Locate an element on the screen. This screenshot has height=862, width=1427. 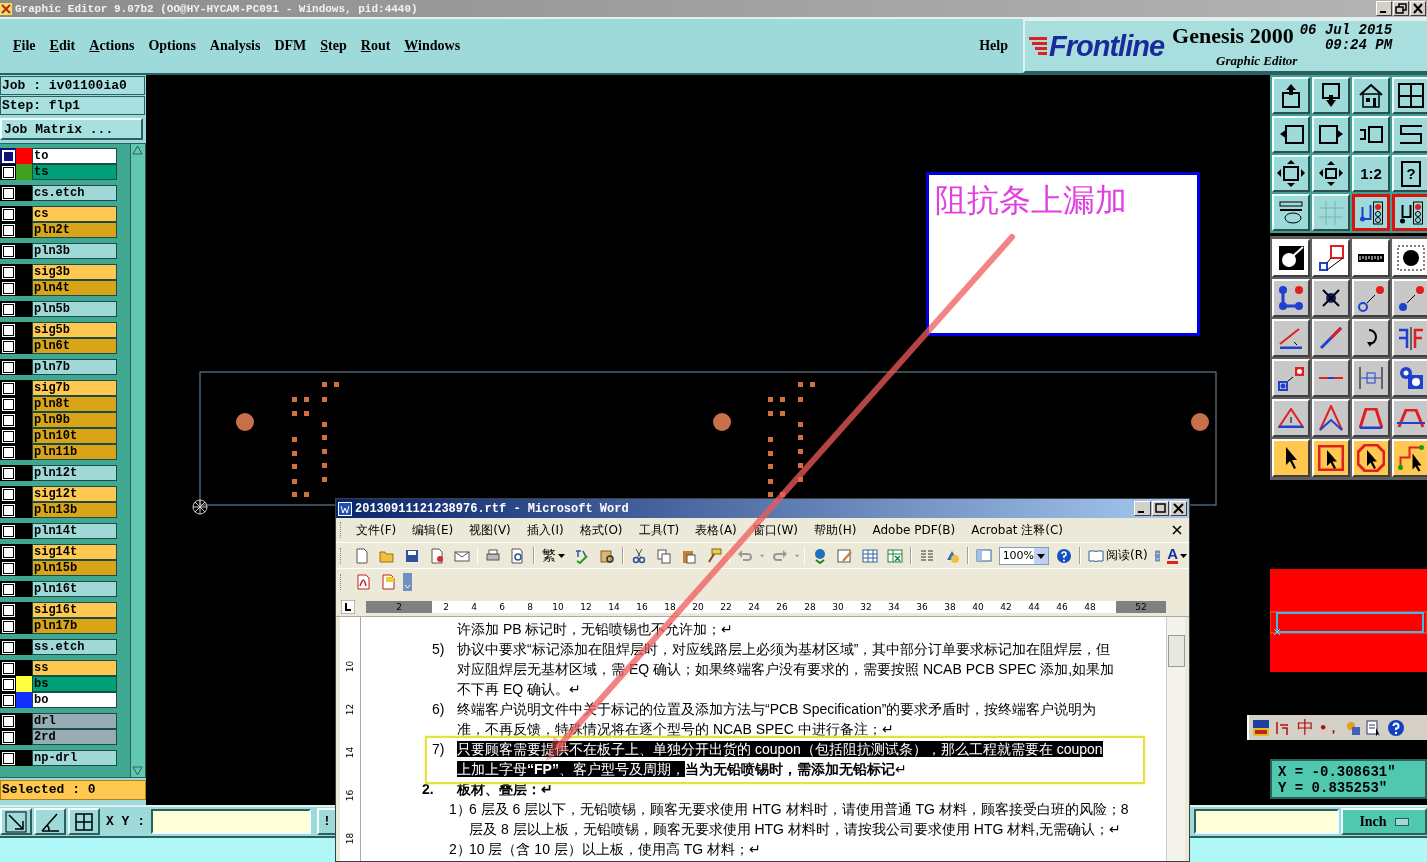
layer-name: sig5b is located at coordinates (74, 330).